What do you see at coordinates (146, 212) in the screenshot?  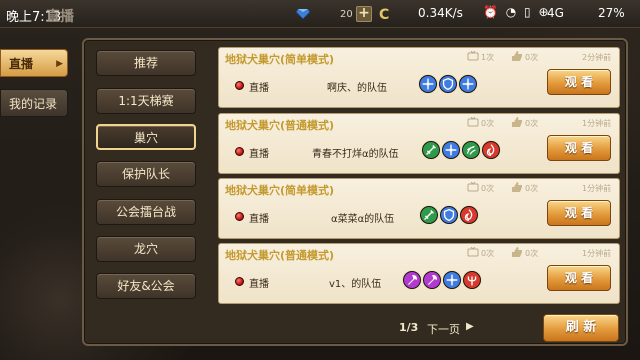 I see `category-guild-arena: 公会擂台战` at bounding box center [146, 212].